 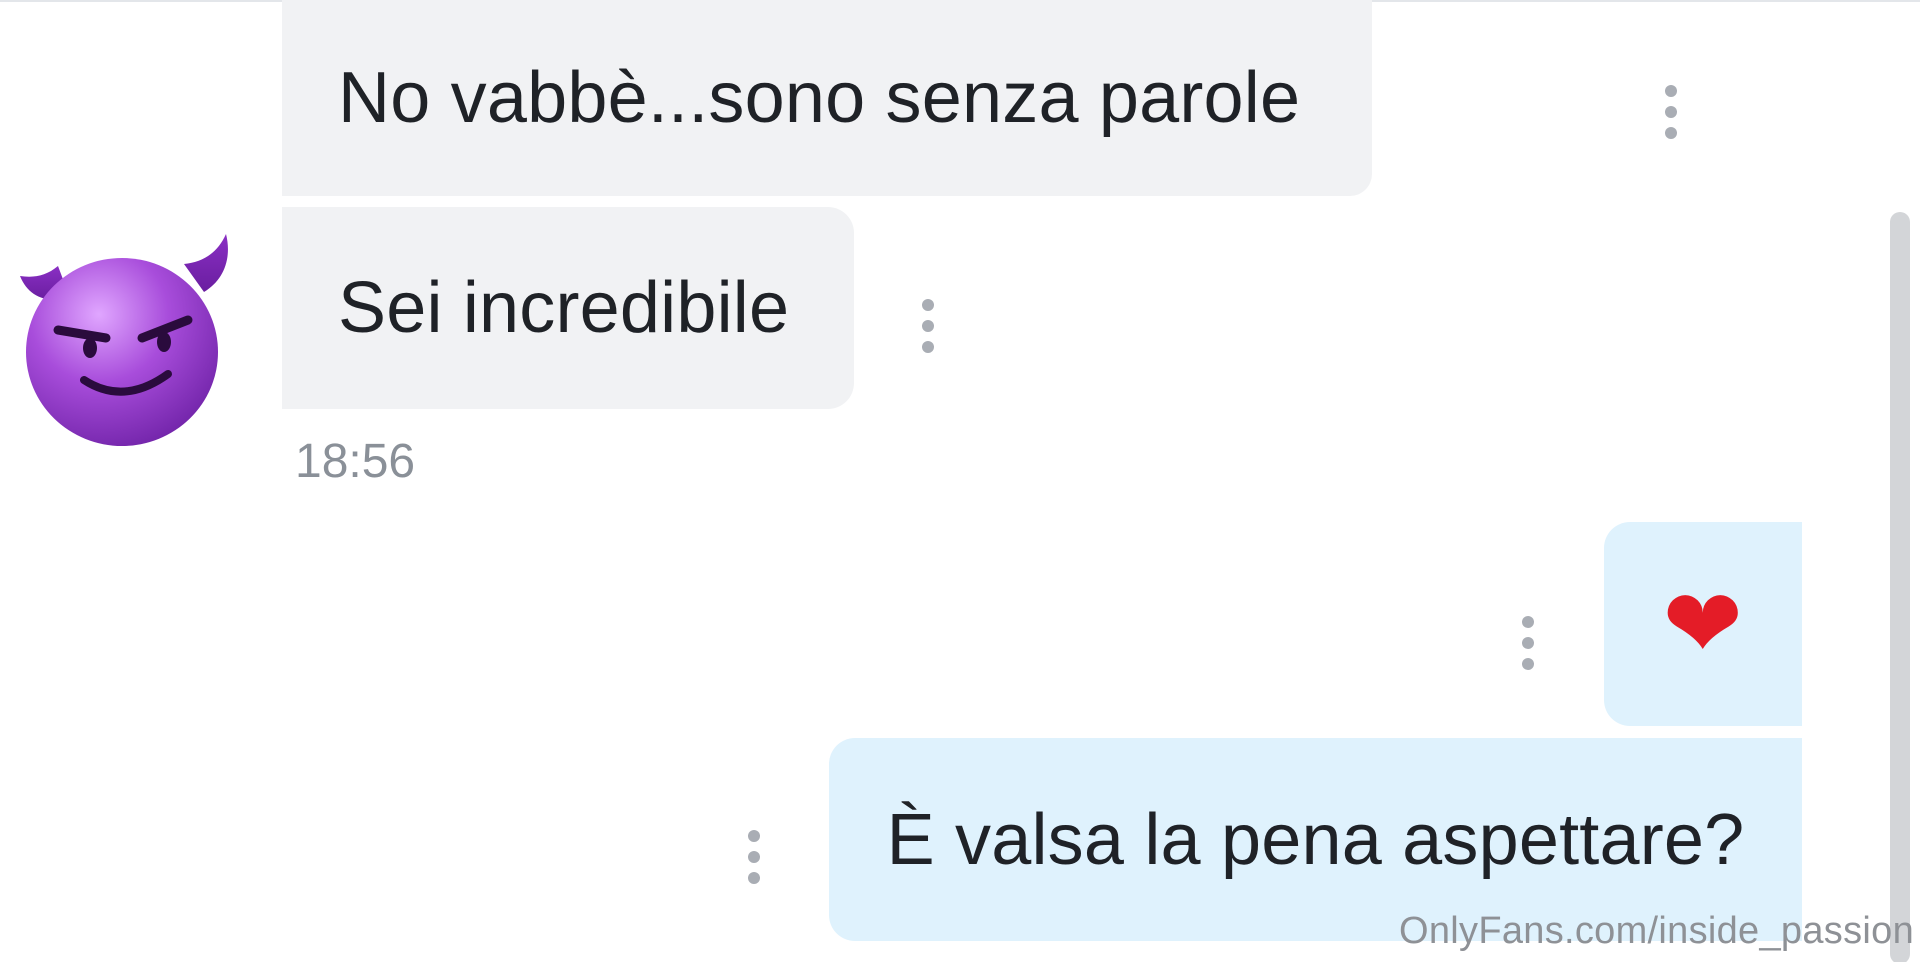 What do you see at coordinates (124, 340) in the screenshot?
I see `smiling-devil-emoji-icon` at bounding box center [124, 340].